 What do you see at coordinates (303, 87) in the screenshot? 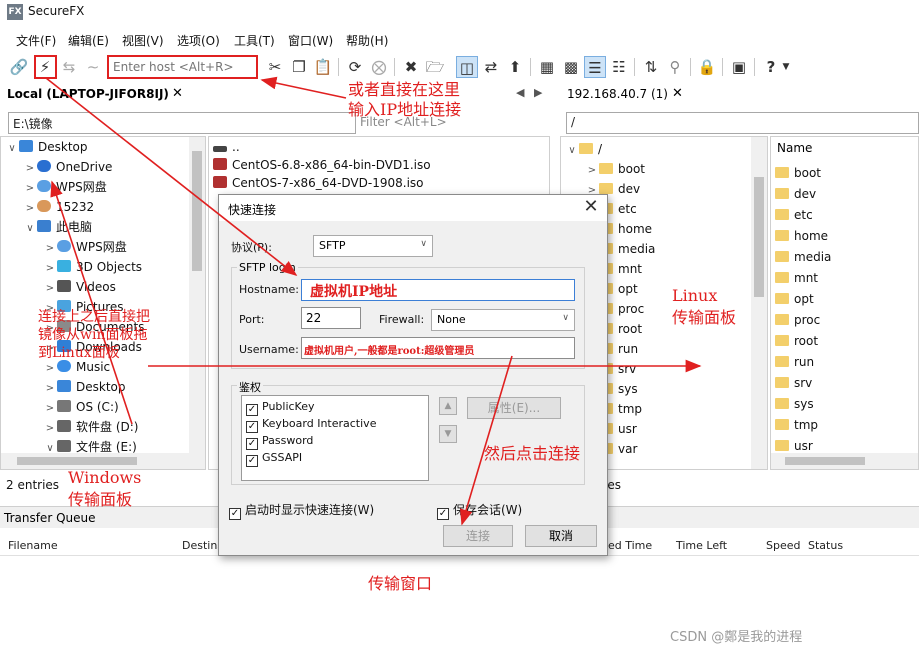
I see `arrow-host-input` at bounding box center [303, 87].